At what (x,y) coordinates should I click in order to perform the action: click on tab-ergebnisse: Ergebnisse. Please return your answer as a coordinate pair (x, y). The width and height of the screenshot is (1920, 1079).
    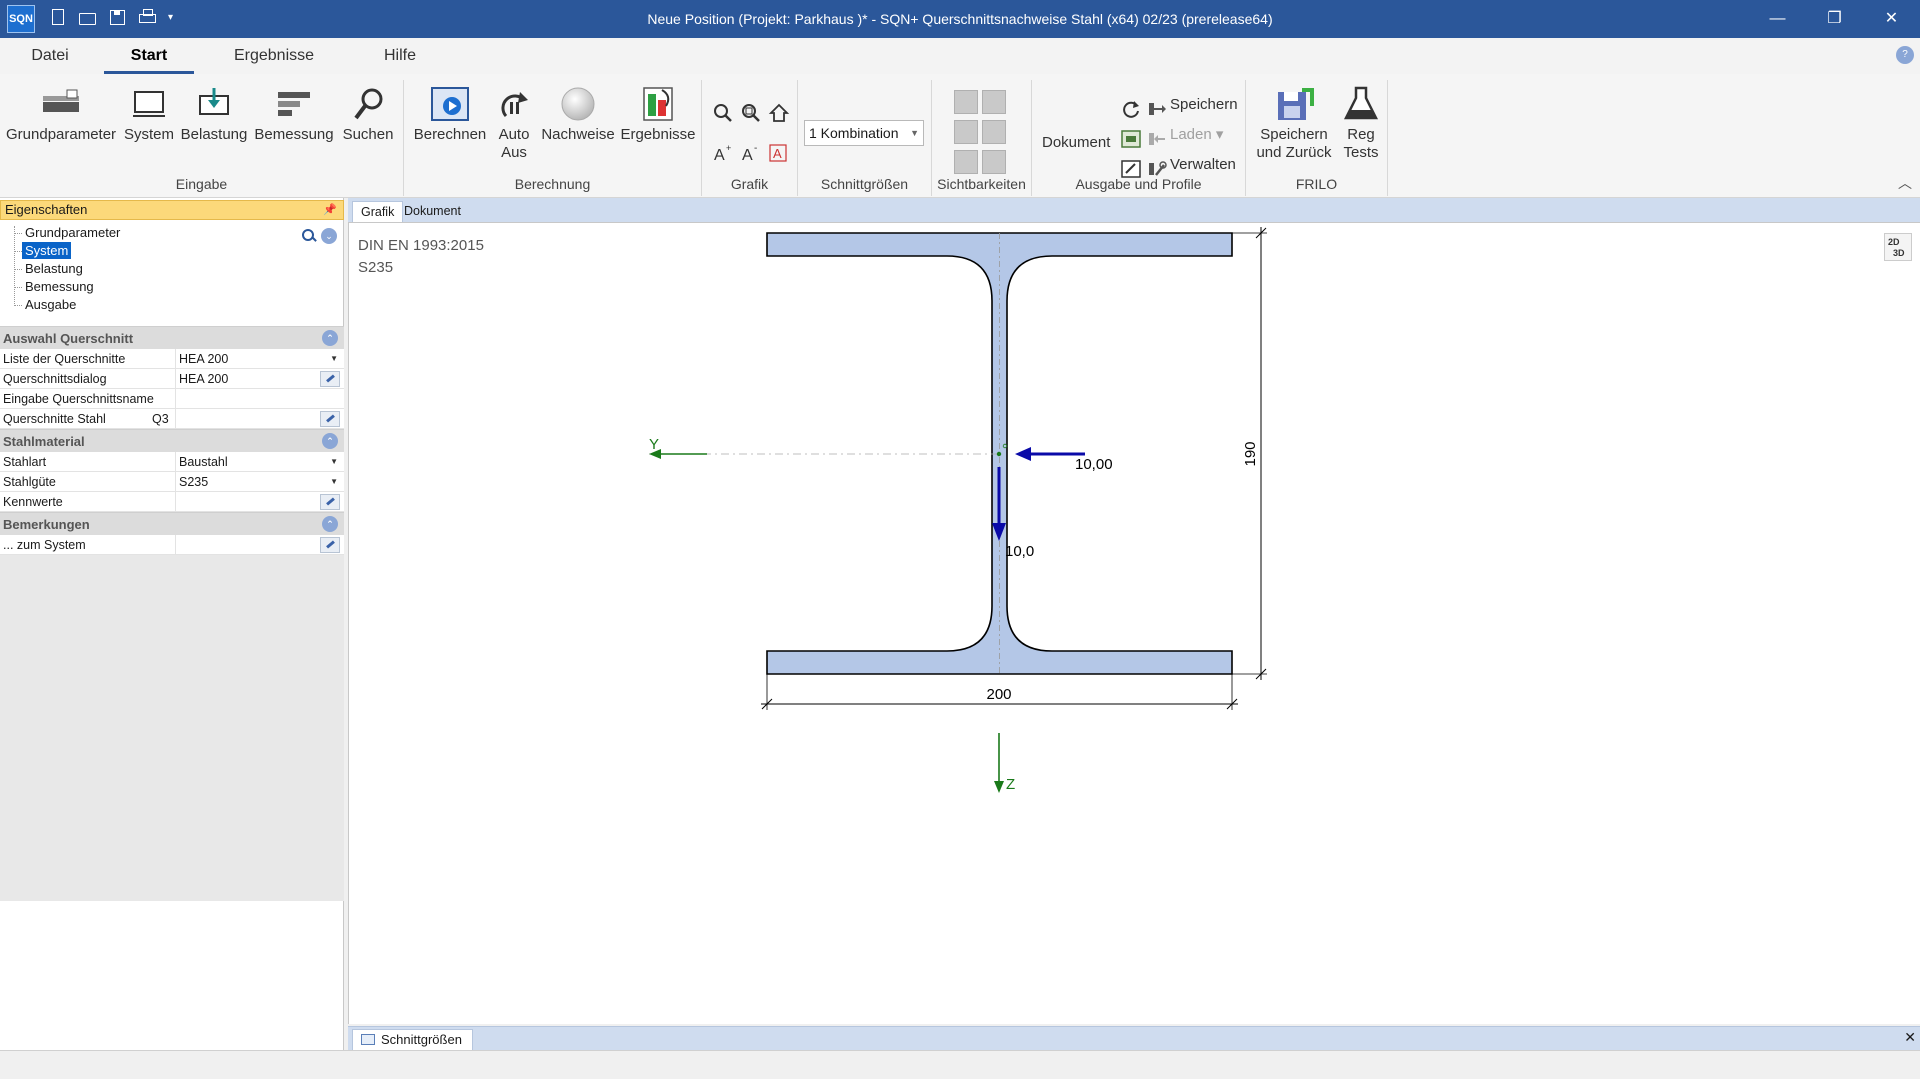
    Looking at the image, I should click on (274, 56).